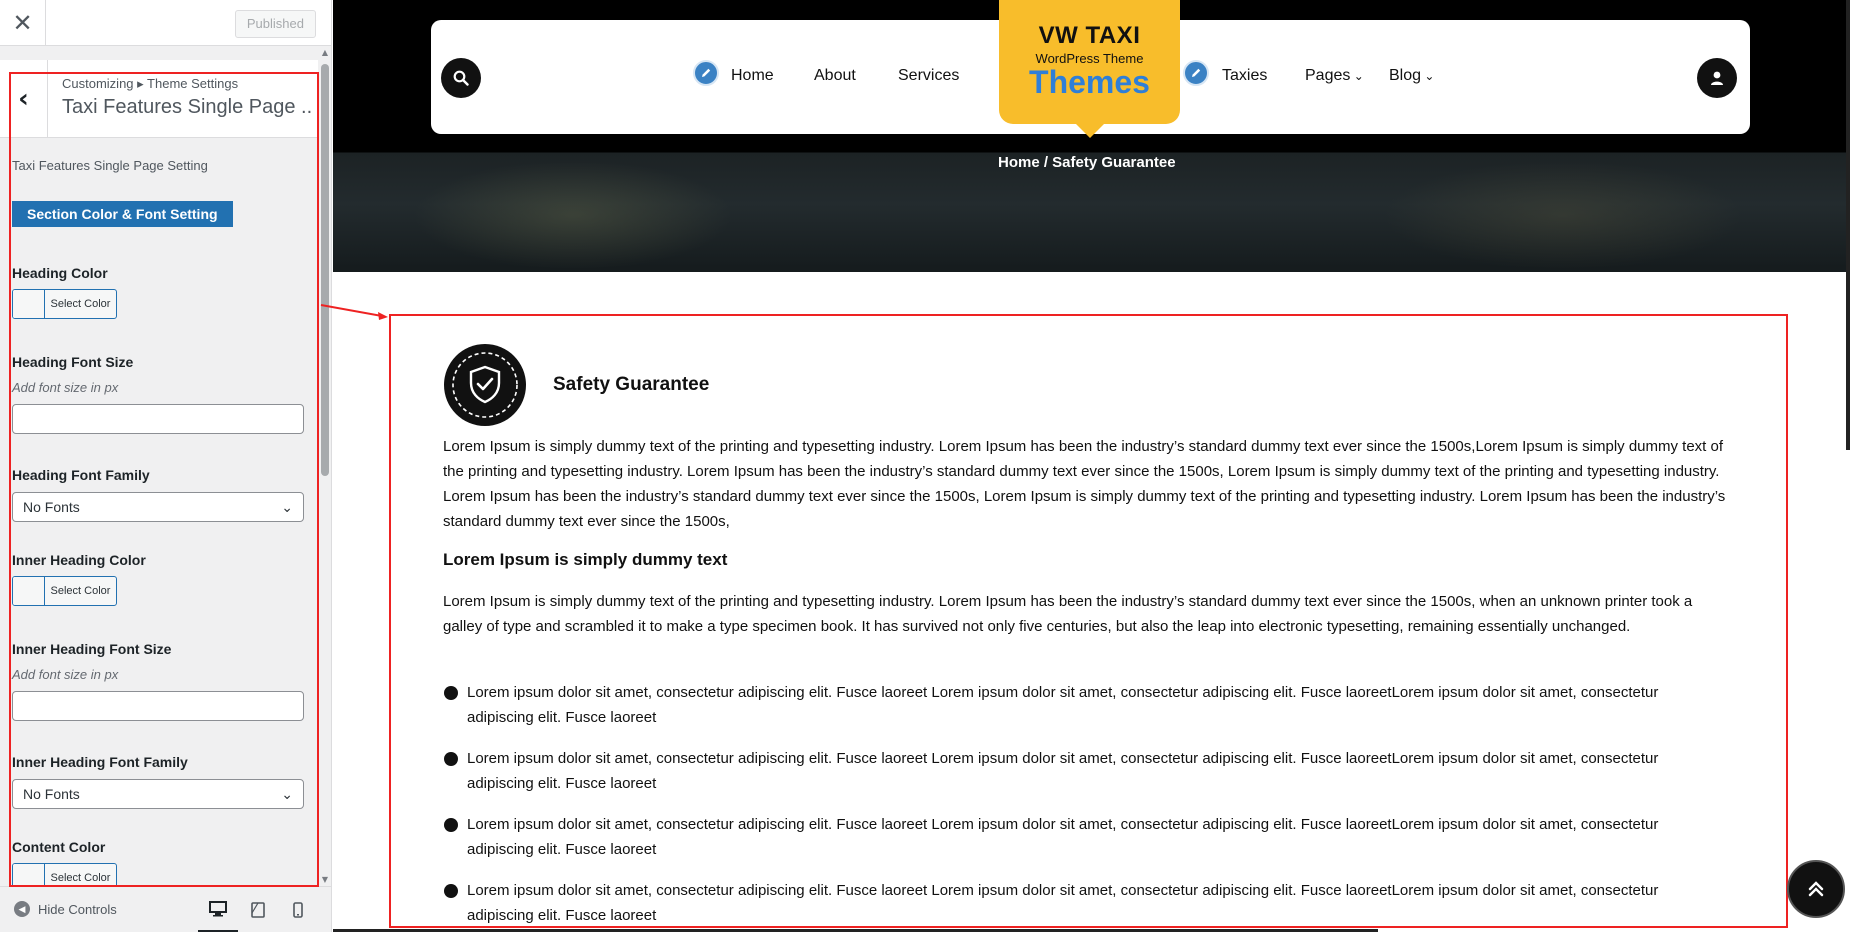 The width and height of the screenshot is (1850, 932). What do you see at coordinates (81, 475) in the screenshot?
I see `heading-font-family-label: Heading Font Family` at bounding box center [81, 475].